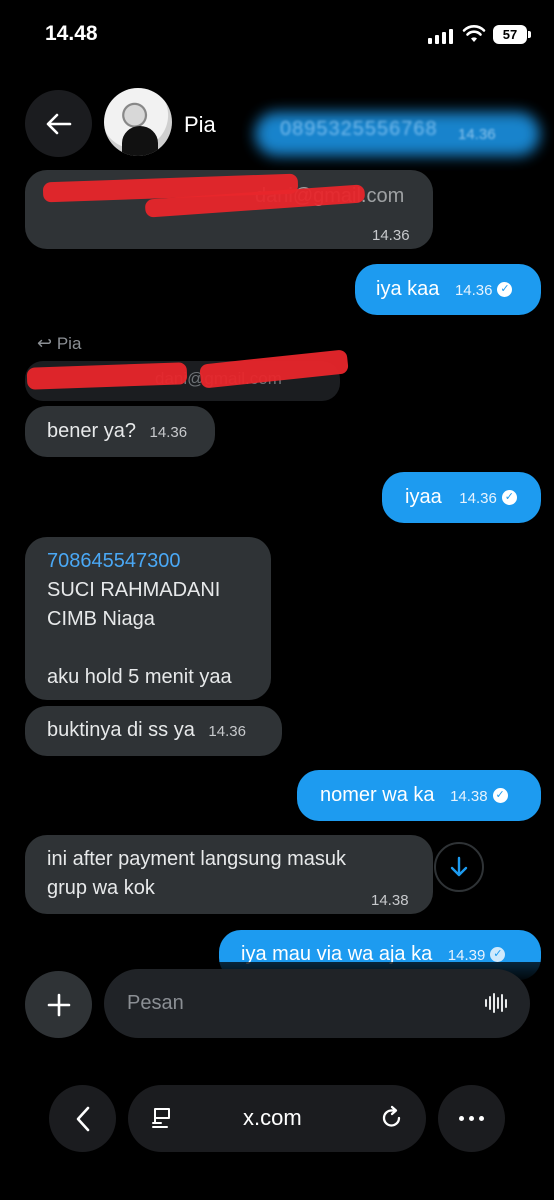  I want to click on message-text: iyaa, so click(423, 497).